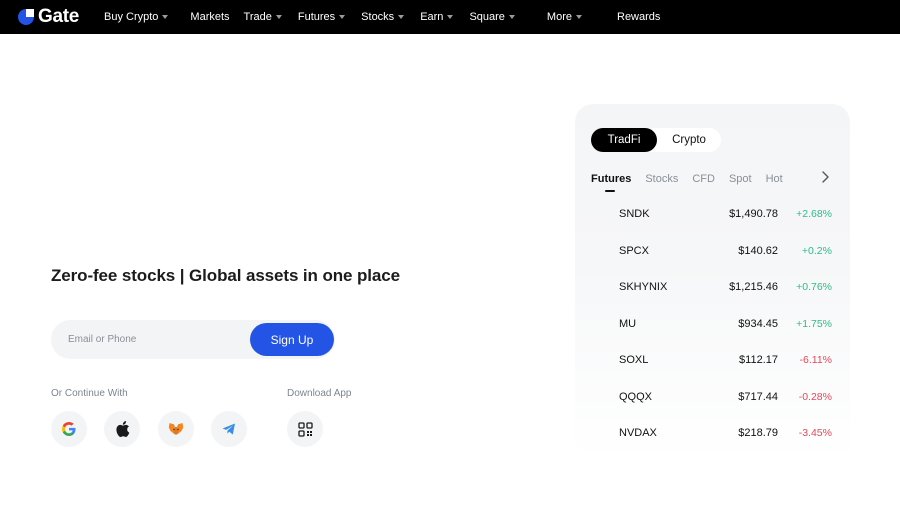 This screenshot has height=506, width=900. I want to click on nav-item-more: More, so click(564, 17).